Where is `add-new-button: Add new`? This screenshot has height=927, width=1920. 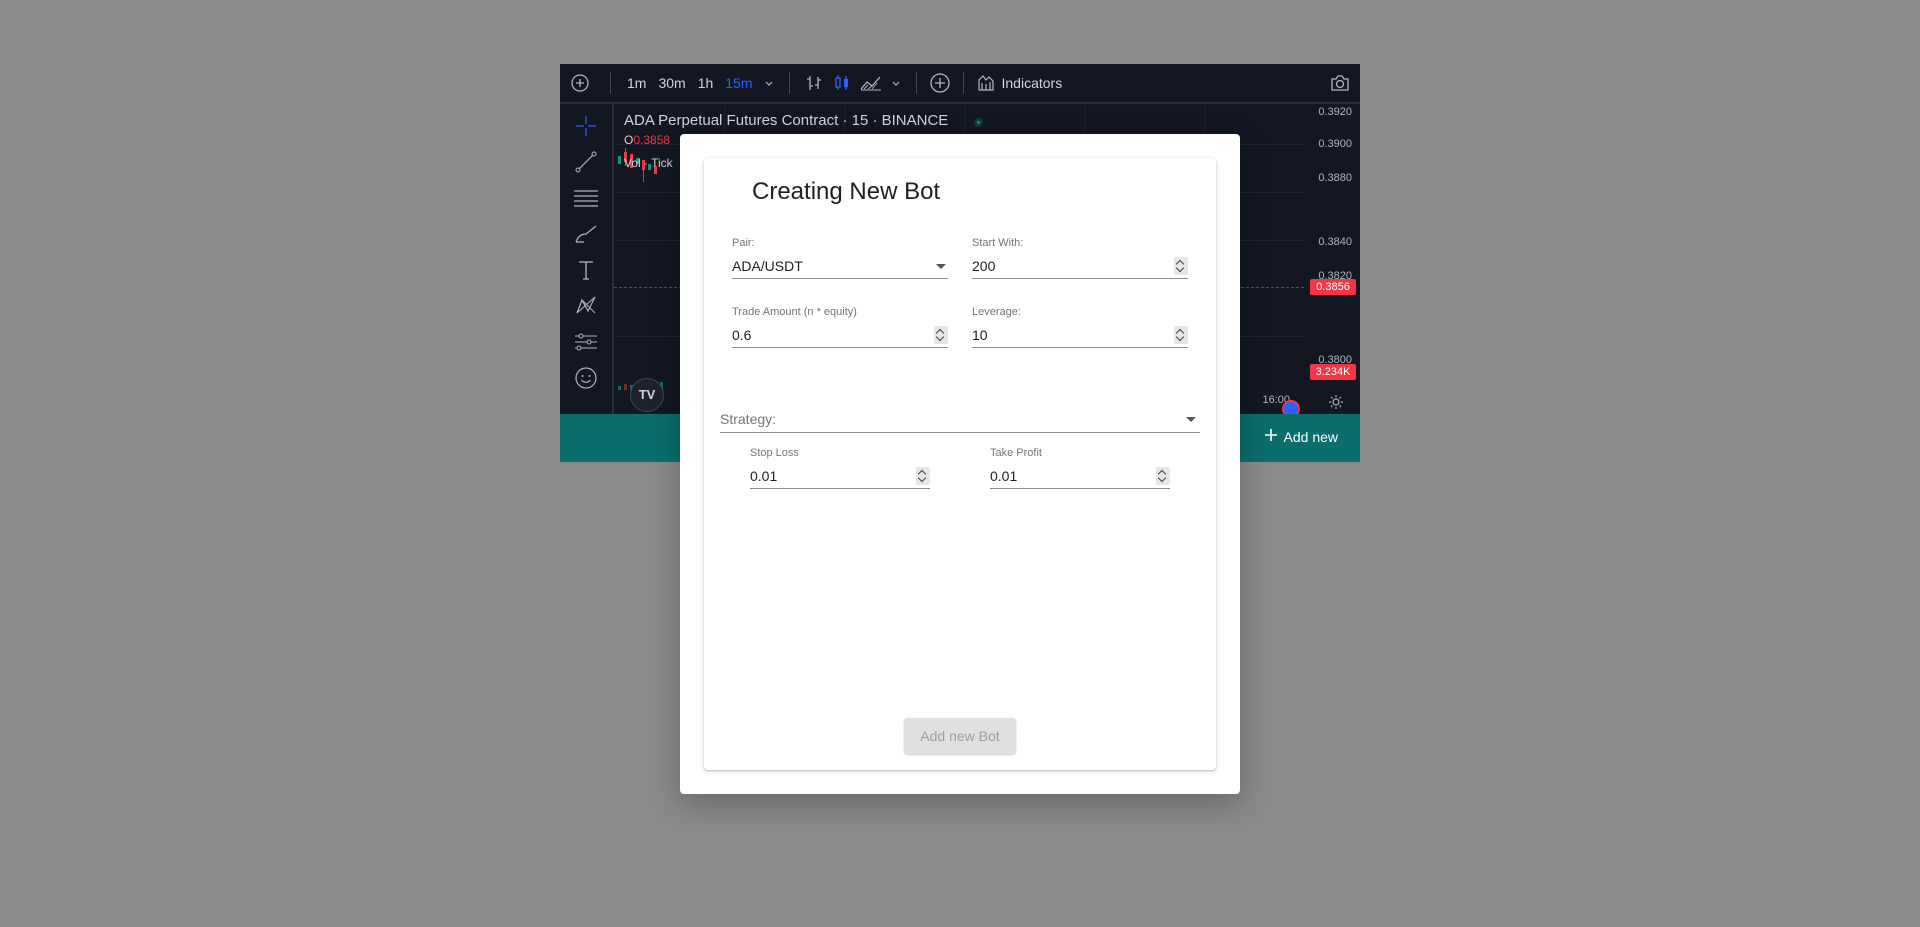 add-new-button: Add new is located at coordinates (1301, 436).